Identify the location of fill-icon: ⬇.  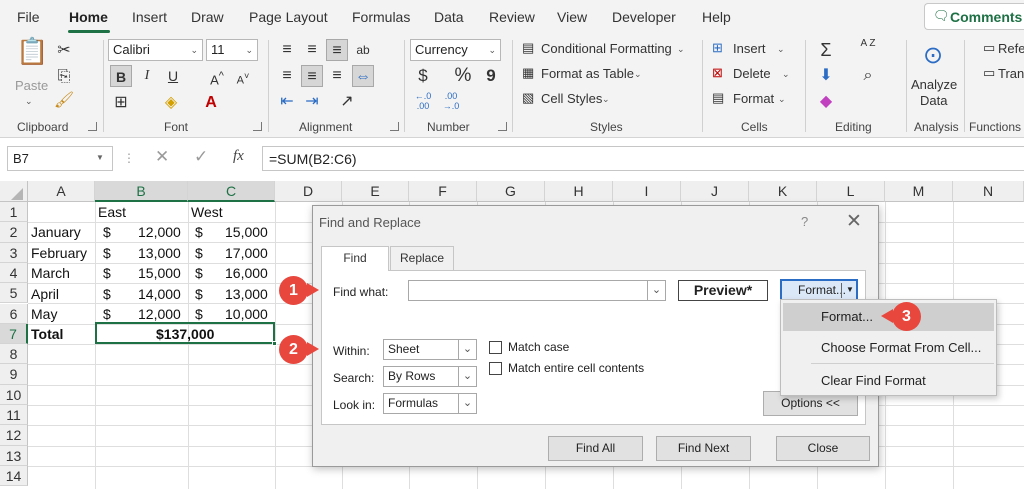
(826, 76).